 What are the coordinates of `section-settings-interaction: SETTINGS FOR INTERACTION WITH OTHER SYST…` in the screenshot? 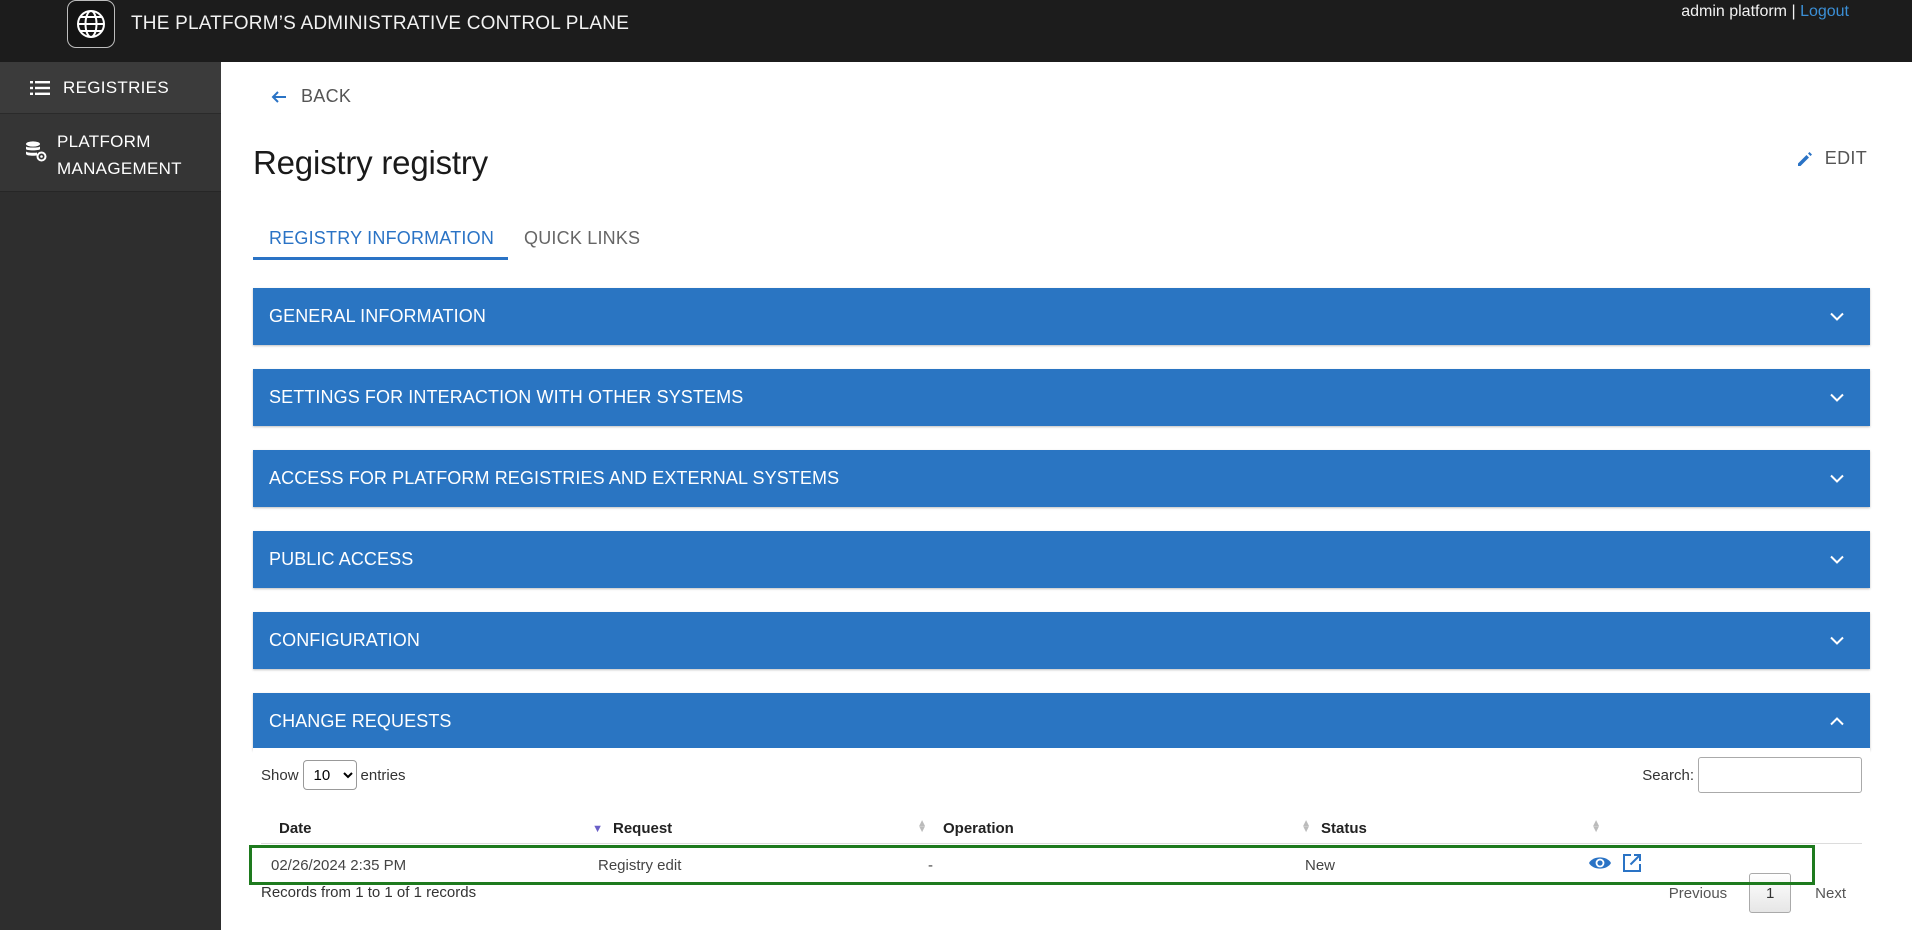 It's located at (1061, 397).